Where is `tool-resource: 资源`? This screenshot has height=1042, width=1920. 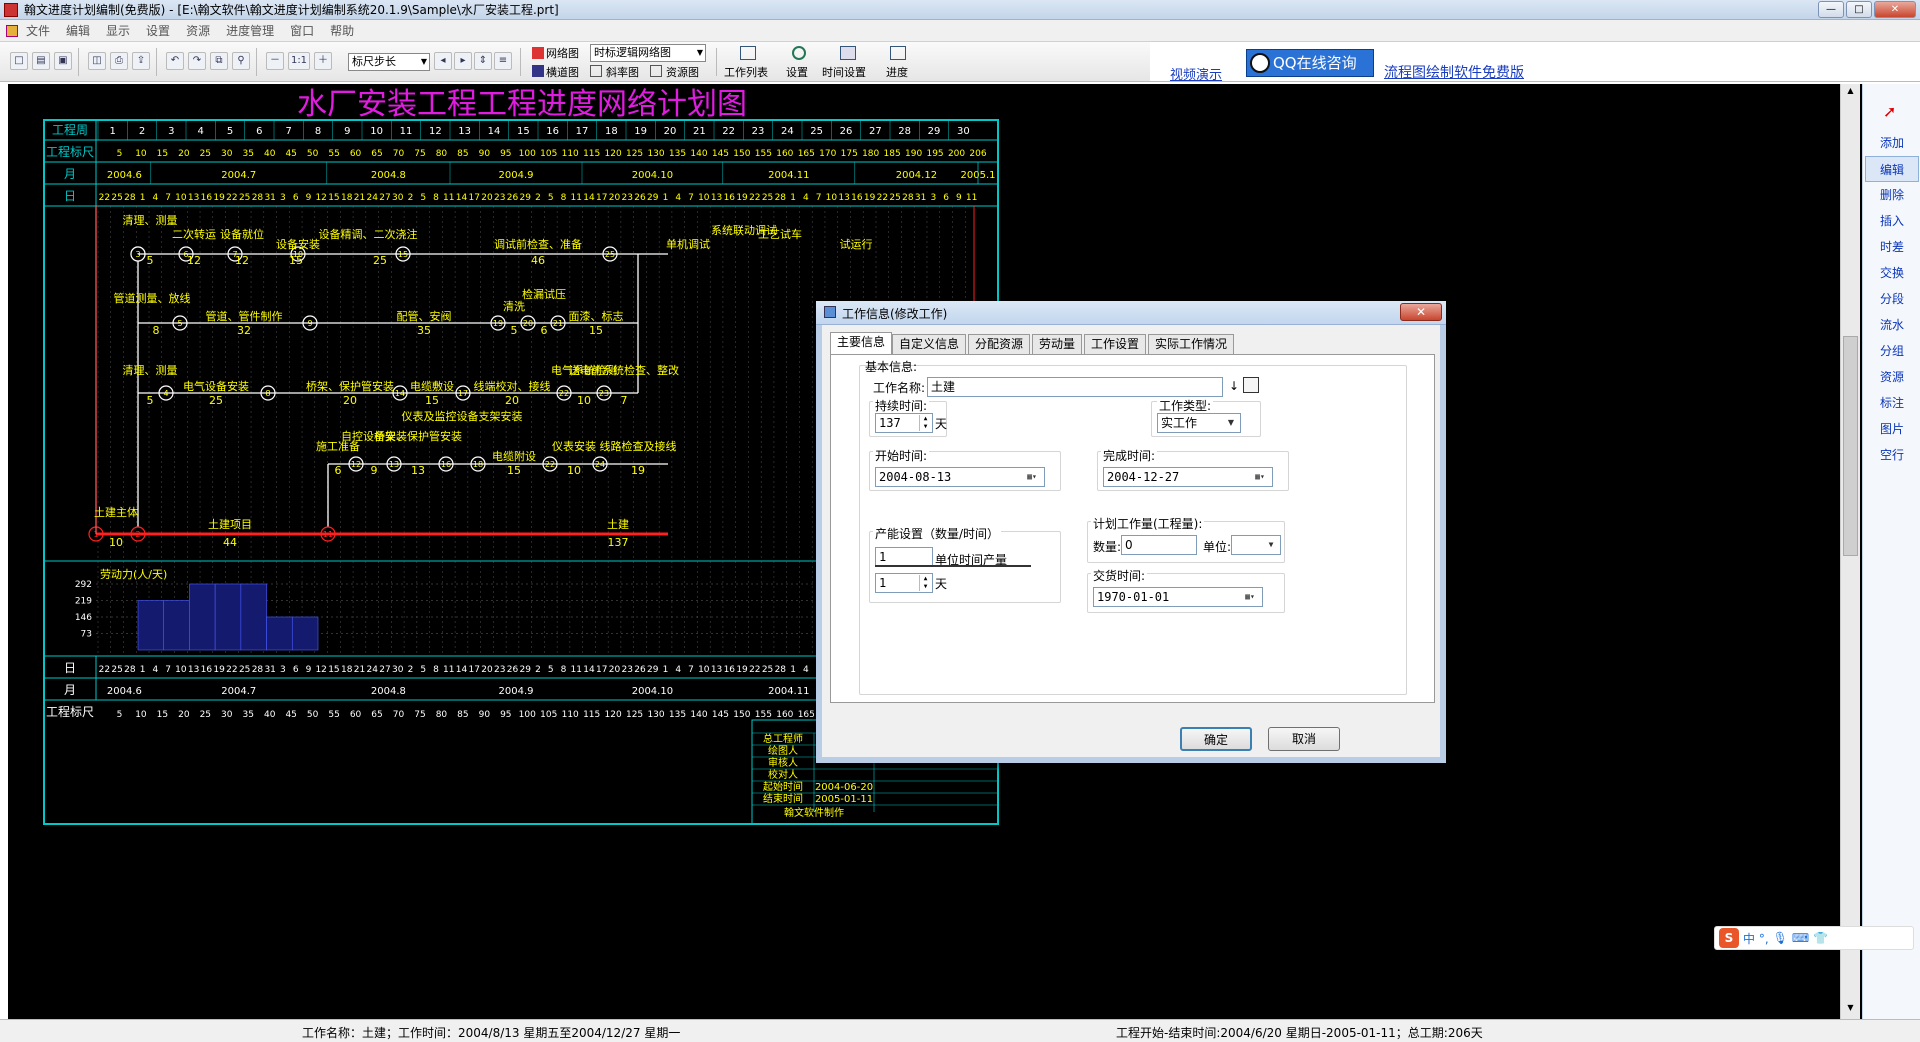
tool-resource: 资源 is located at coordinates (1892, 377).